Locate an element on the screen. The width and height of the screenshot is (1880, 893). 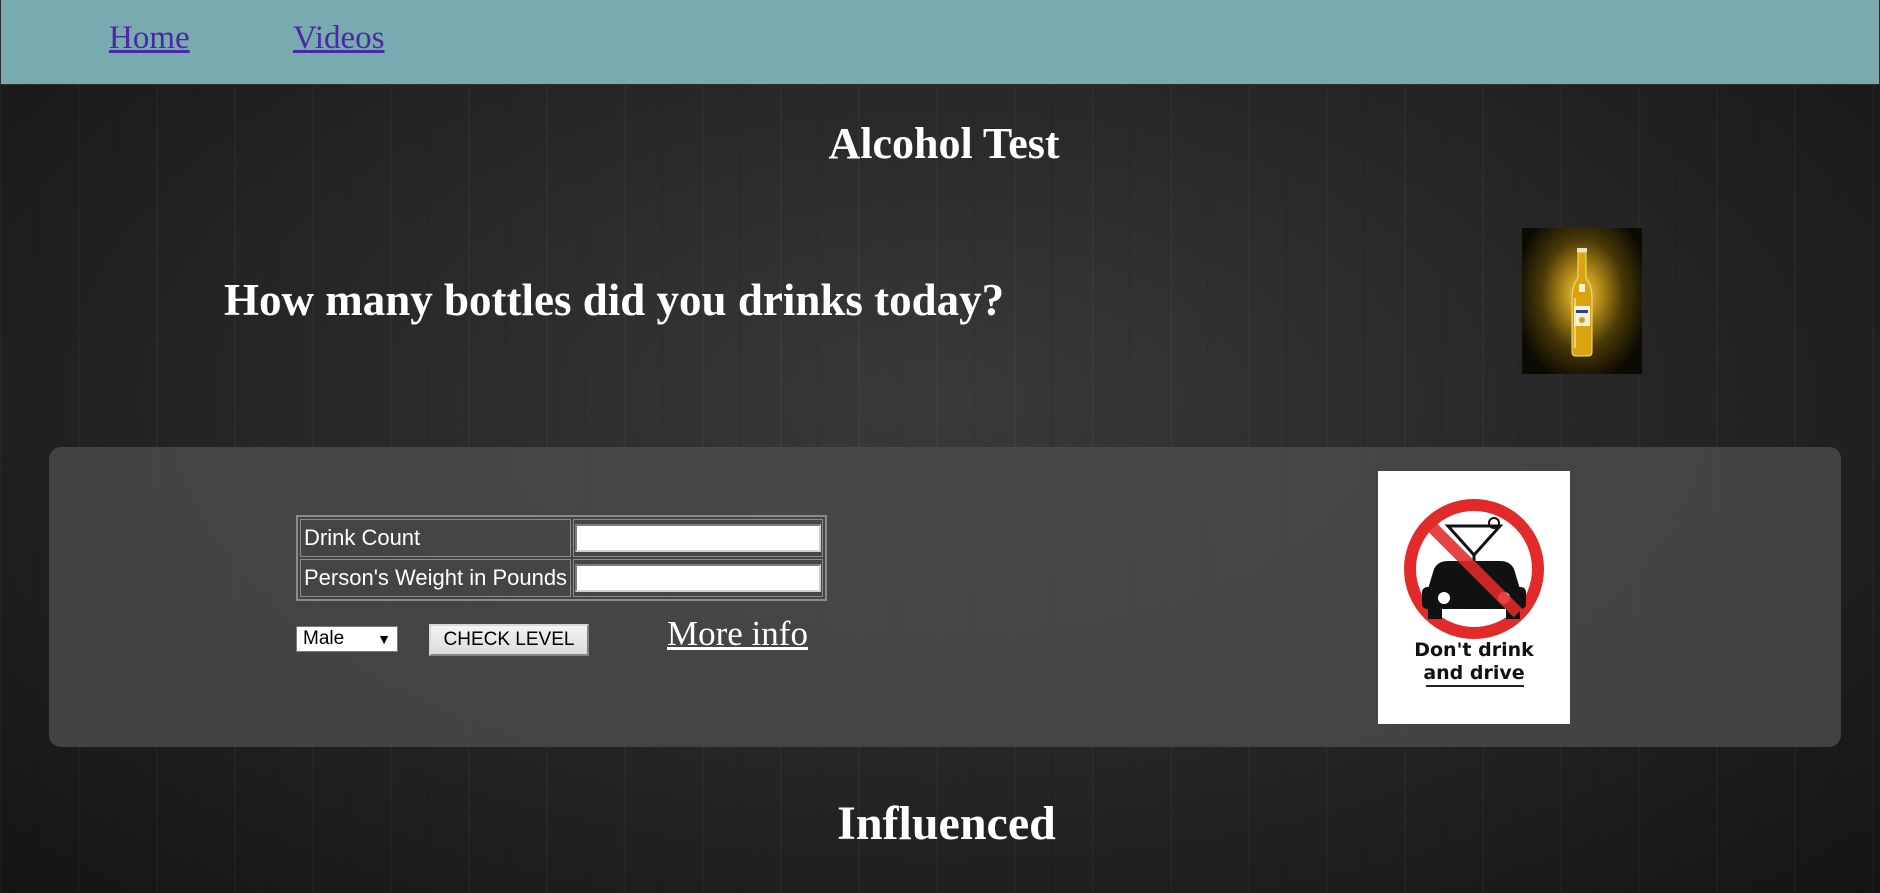
beer-bottle-icon is located at coordinates (1582, 302).